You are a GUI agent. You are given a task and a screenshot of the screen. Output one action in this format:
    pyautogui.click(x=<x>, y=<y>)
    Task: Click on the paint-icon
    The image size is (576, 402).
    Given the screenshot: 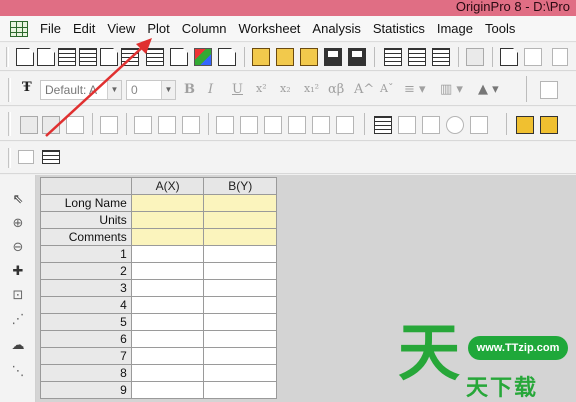 What is the action you would take?
    pyautogui.click(x=549, y=90)
    